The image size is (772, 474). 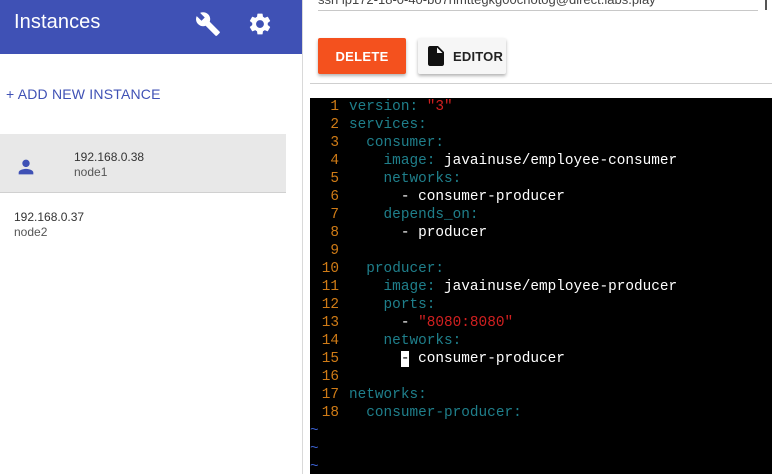 I want to click on terminal-line: 18 consumer-producer:, so click(x=541, y=413).